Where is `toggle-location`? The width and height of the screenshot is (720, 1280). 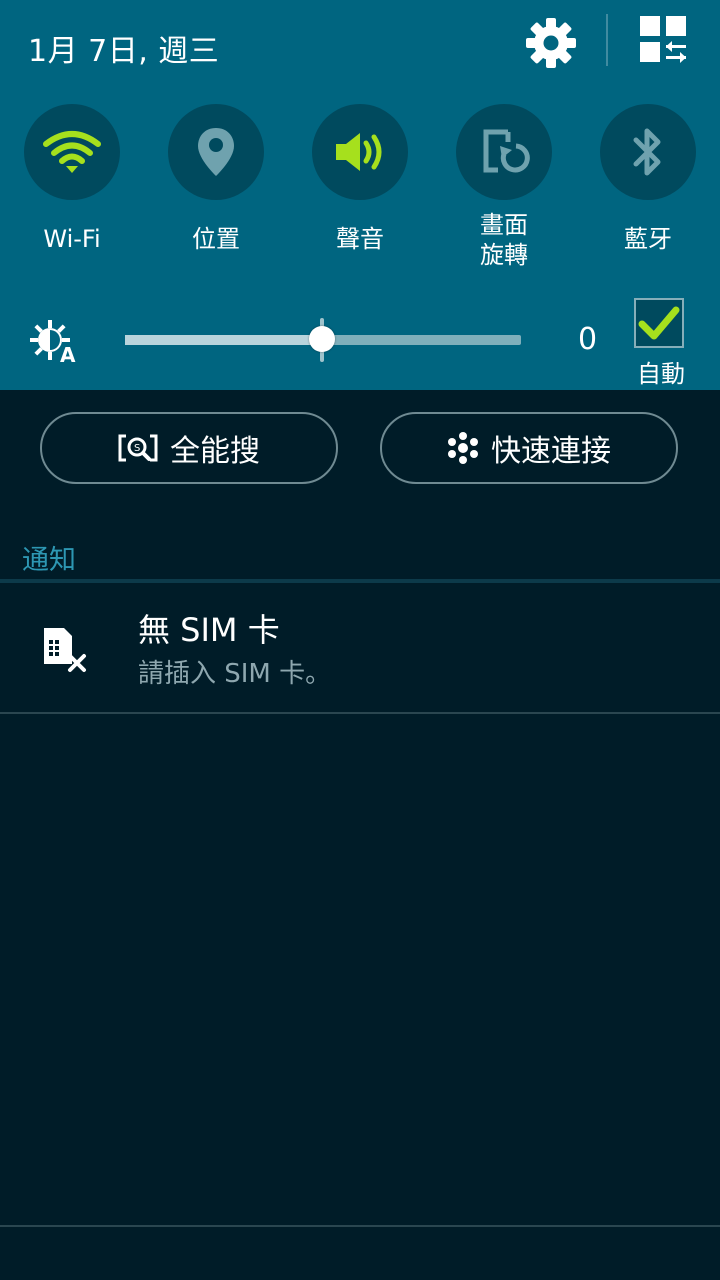 toggle-location is located at coordinates (216, 152).